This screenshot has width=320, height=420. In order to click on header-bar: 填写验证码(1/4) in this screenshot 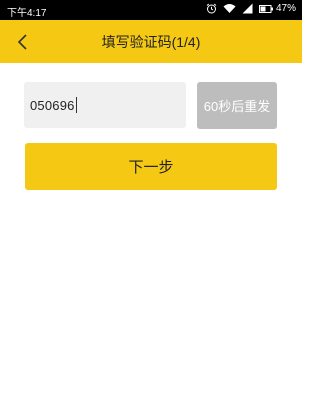, I will do `click(151, 41)`.